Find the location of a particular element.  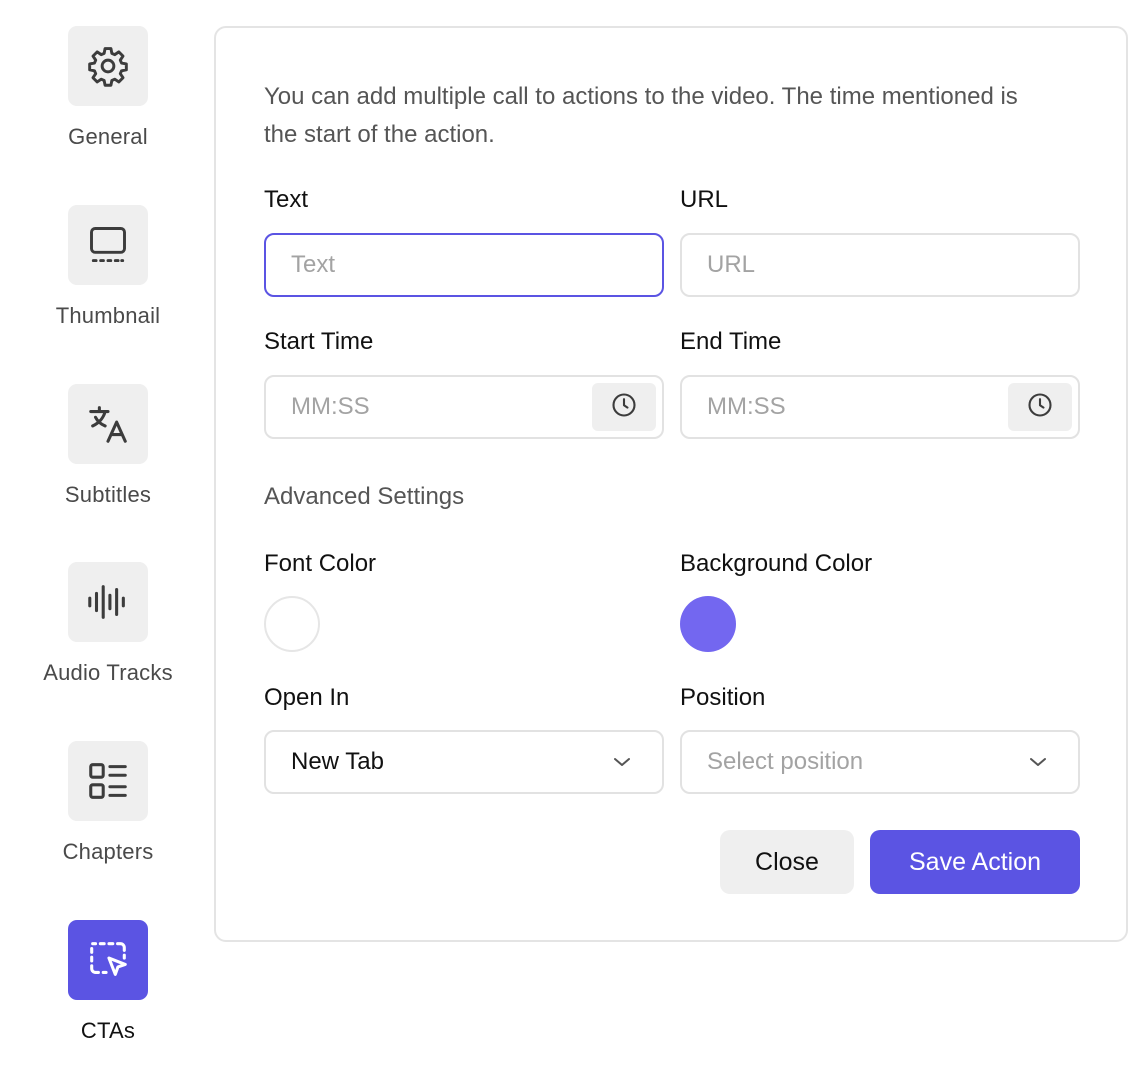

sidebar-tile-subtitles is located at coordinates (108, 424).